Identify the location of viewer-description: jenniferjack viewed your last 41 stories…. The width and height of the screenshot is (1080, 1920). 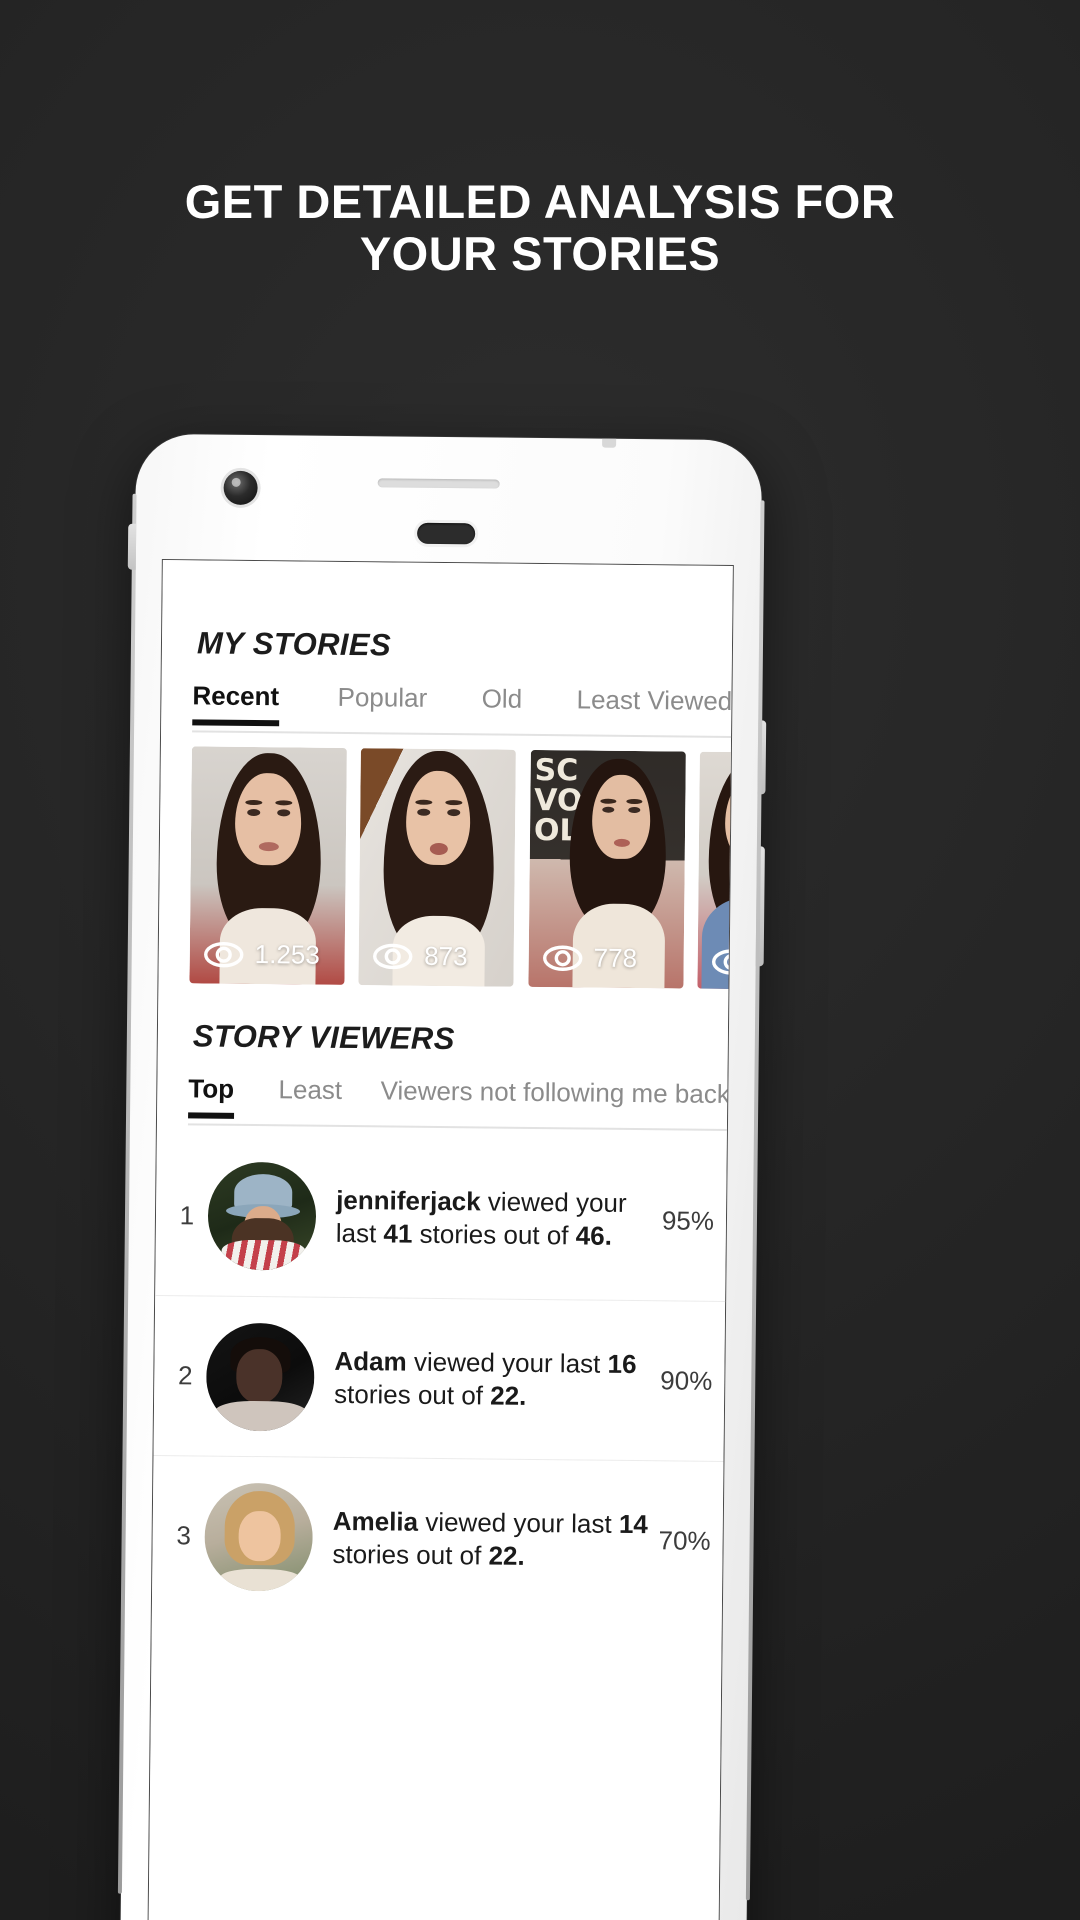
(499, 1218).